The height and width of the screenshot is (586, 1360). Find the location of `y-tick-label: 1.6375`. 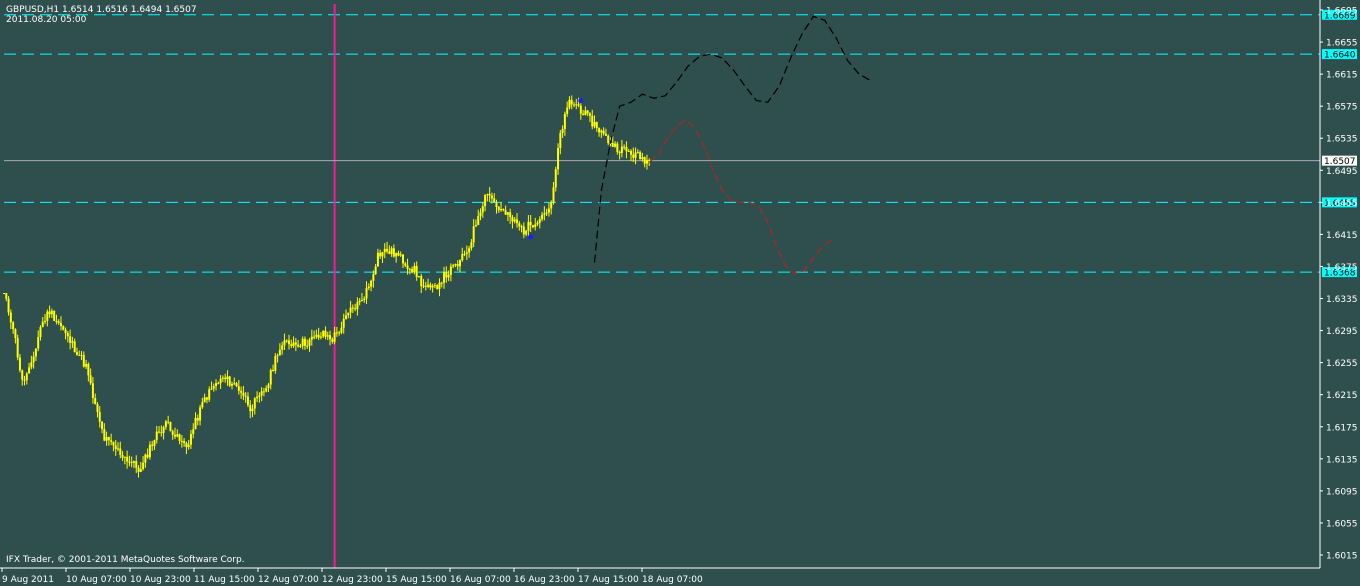

y-tick-label: 1.6375 is located at coordinates (1342, 268).